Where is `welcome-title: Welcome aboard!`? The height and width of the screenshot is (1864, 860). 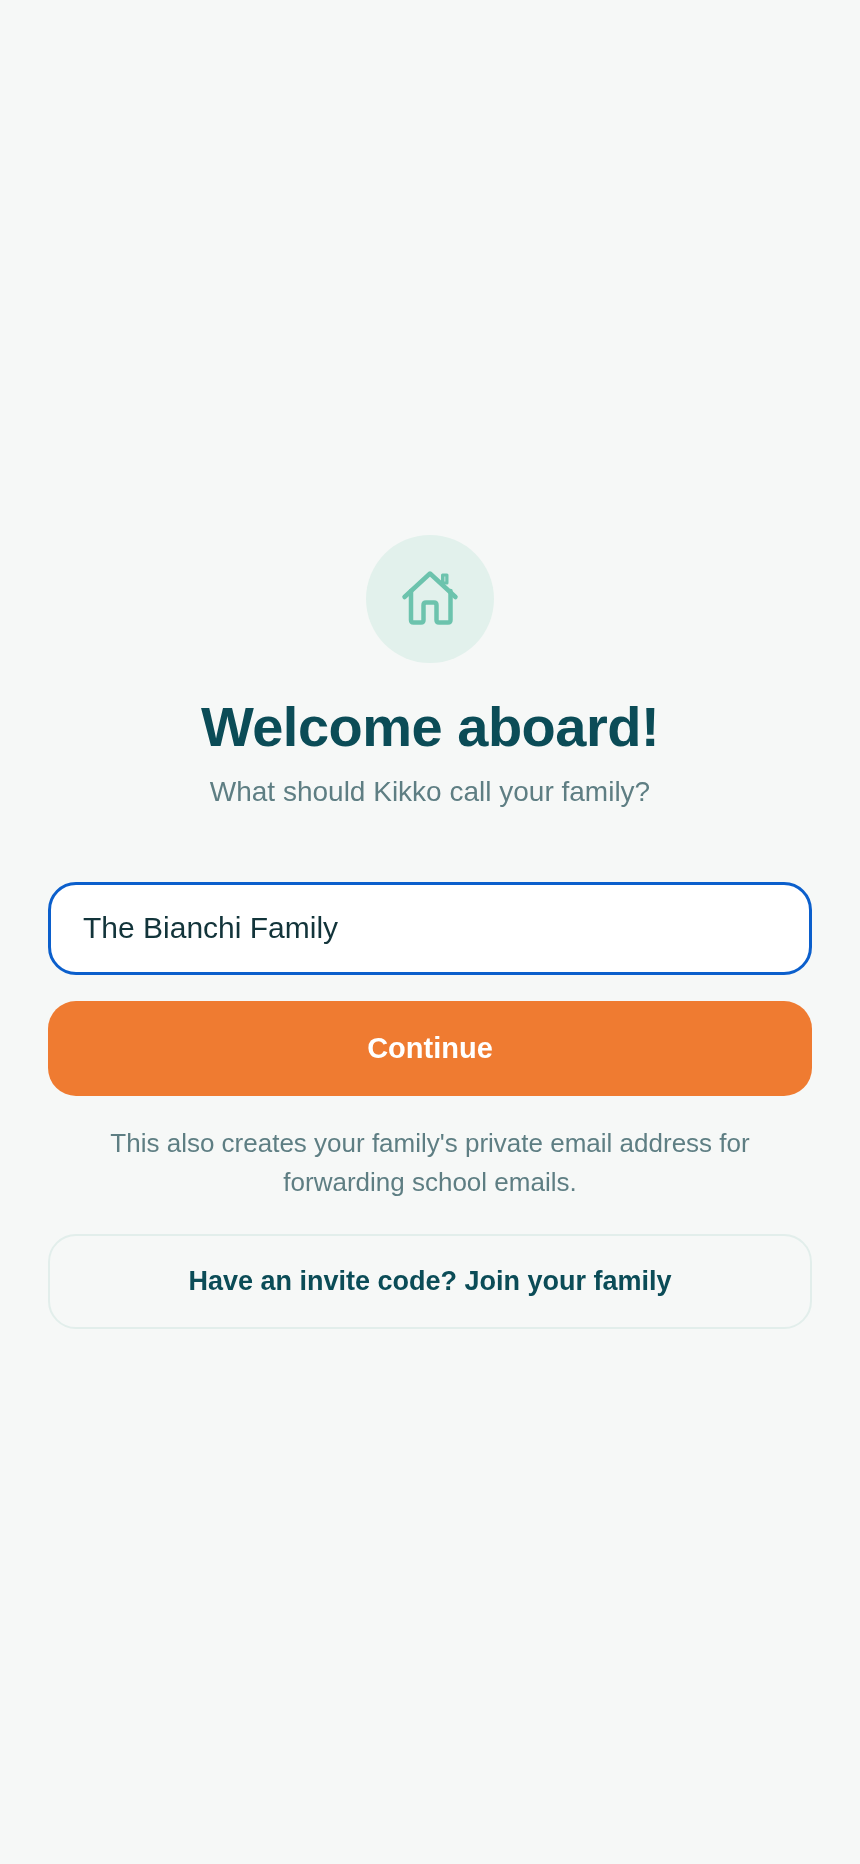 welcome-title: Welcome aboard! is located at coordinates (430, 727).